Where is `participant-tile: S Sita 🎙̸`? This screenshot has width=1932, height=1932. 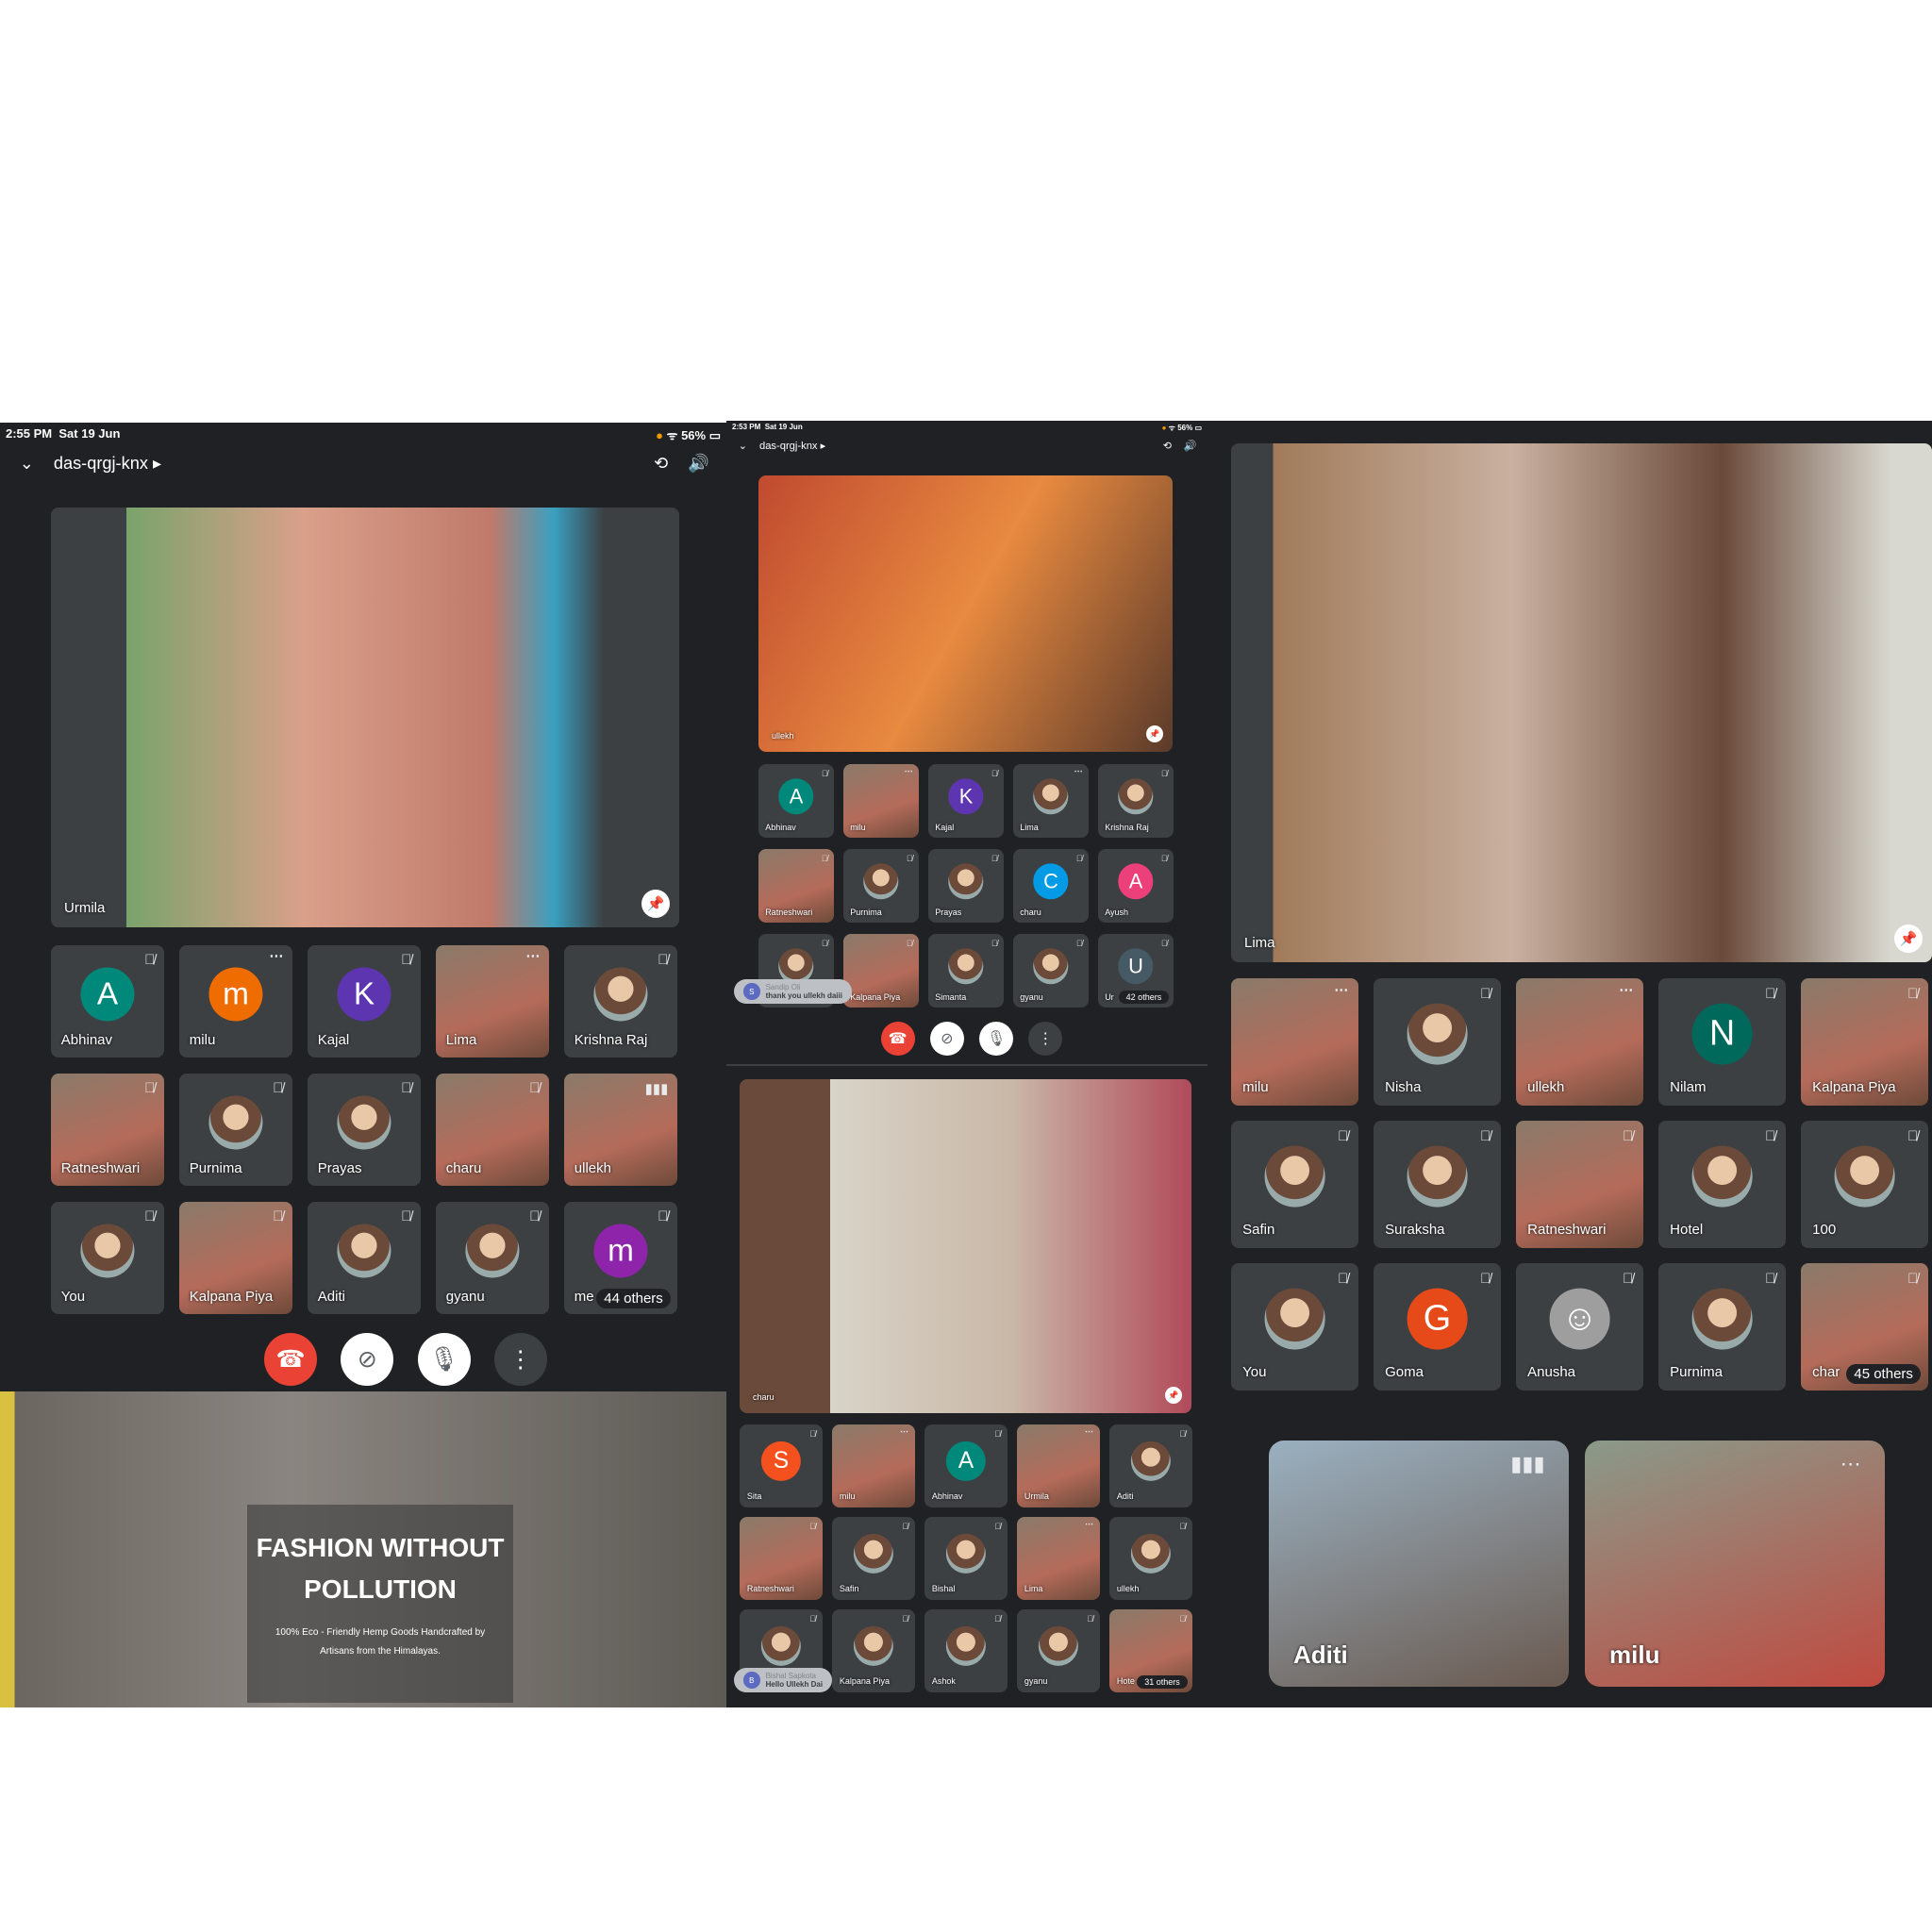 participant-tile: S Sita 🎙̸ is located at coordinates (781, 1466).